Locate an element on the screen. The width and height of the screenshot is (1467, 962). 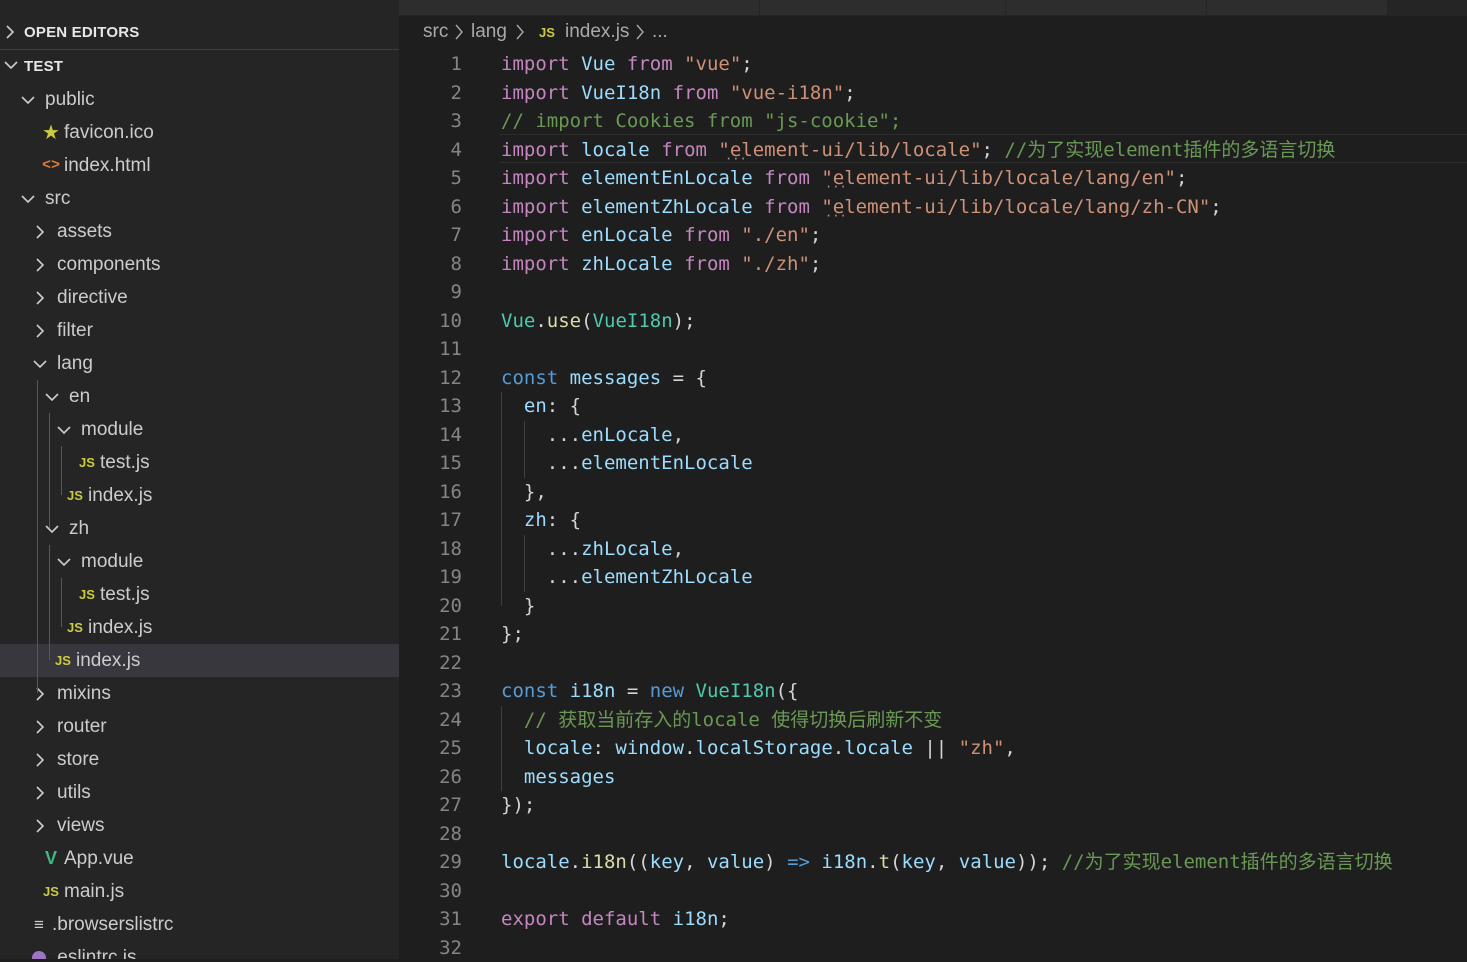
code-line: ...elementEnLocale is located at coordinates (627, 463).